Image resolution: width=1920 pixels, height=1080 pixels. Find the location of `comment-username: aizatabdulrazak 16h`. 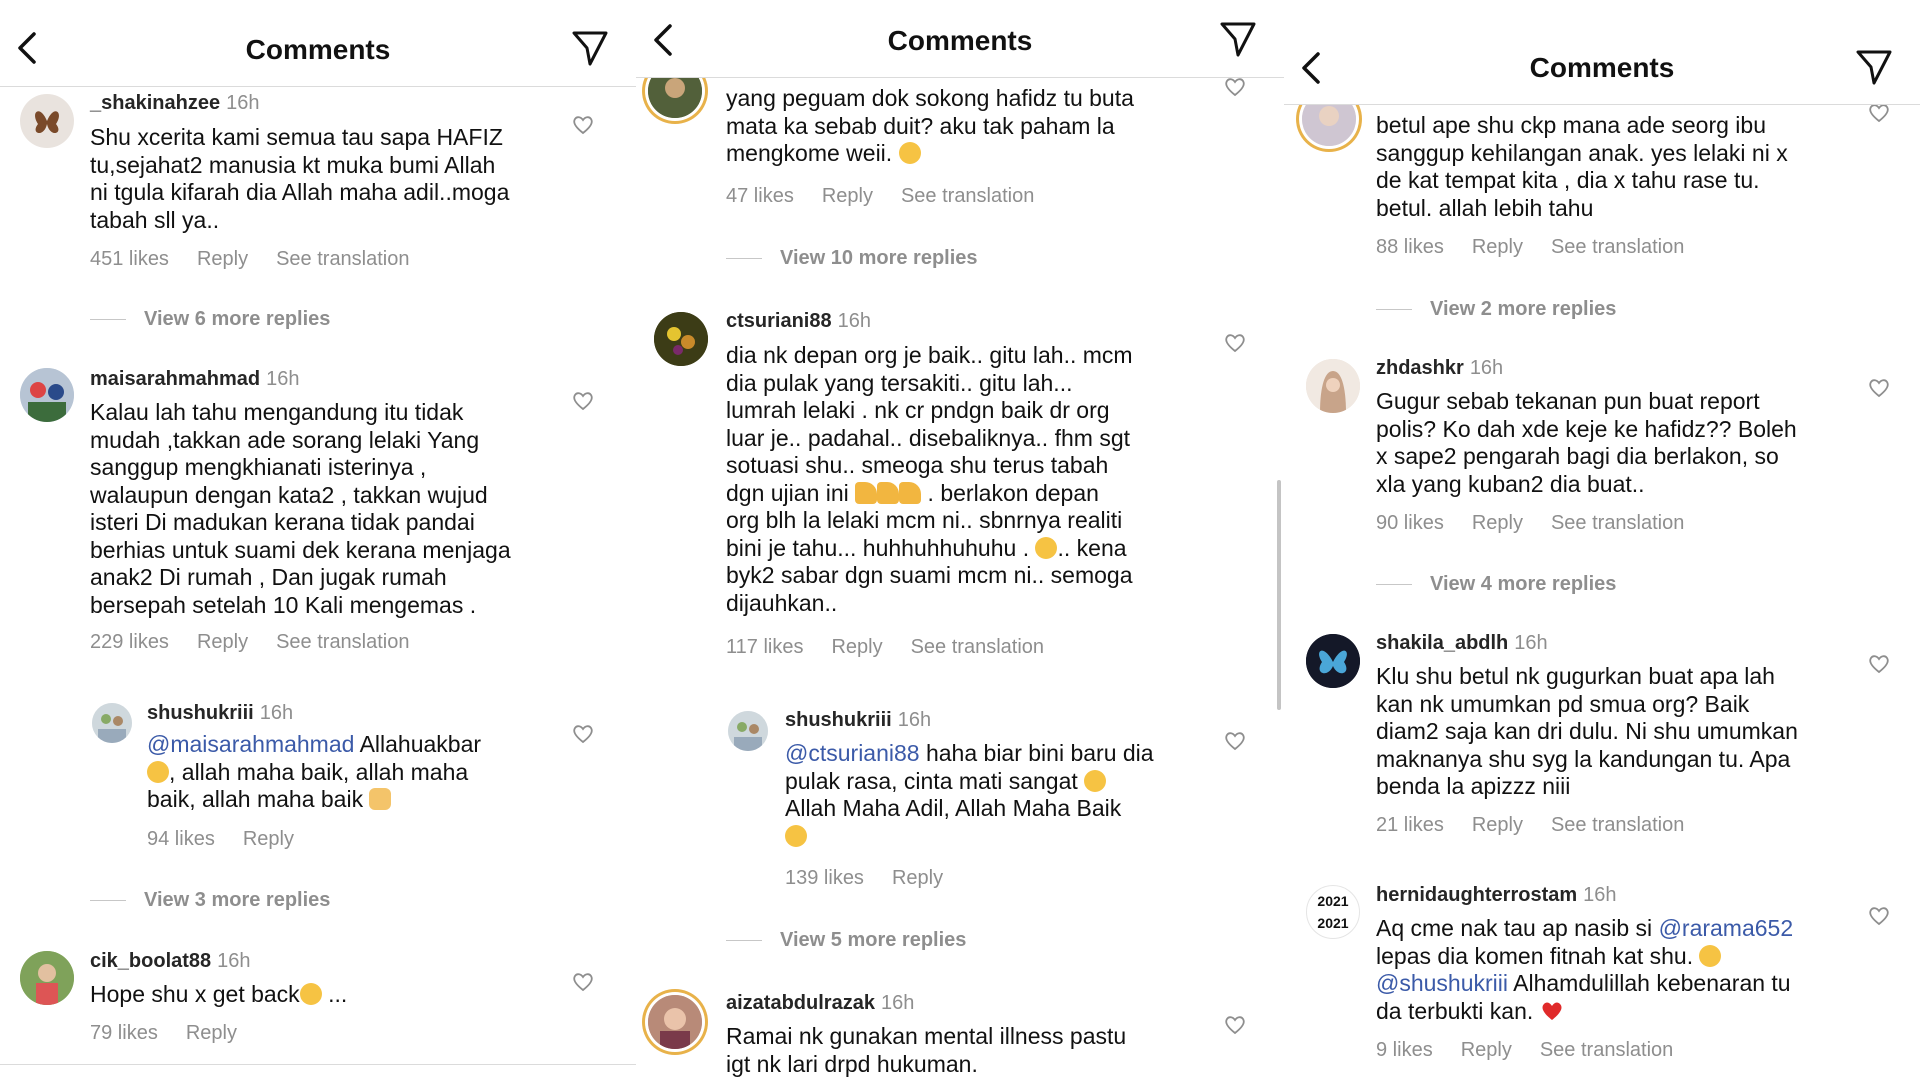

comment-username: aizatabdulrazak 16h is located at coordinates (820, 1003).